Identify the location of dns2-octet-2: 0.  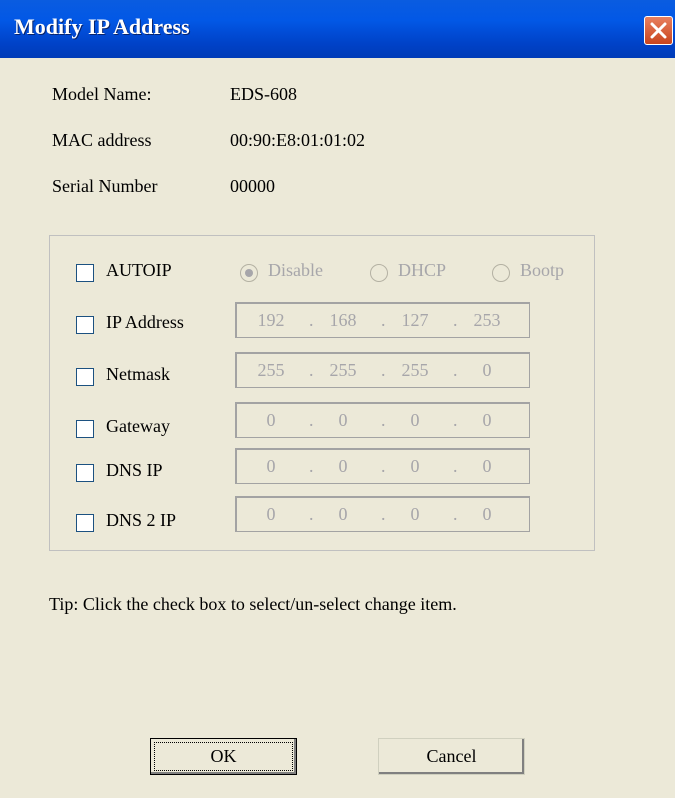
(343, 514).